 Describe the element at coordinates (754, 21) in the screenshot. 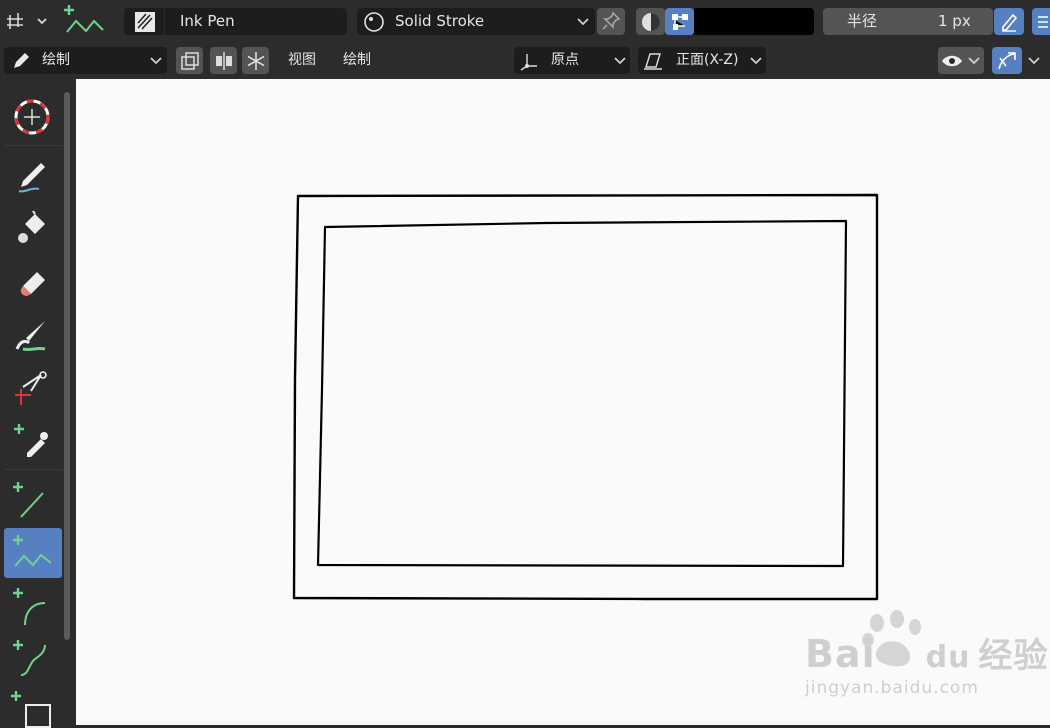

I see `color-swatch` at that location.